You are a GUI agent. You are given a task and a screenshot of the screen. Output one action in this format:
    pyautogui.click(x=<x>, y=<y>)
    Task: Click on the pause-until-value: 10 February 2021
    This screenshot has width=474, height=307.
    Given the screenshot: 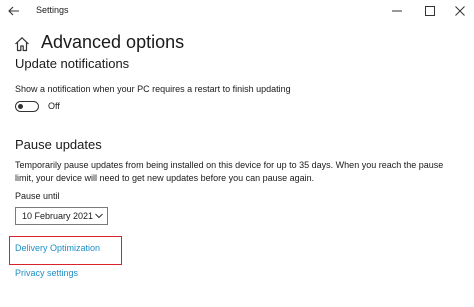 What is the action you would take?
    pyautogui.click(x=58, y=216)
    